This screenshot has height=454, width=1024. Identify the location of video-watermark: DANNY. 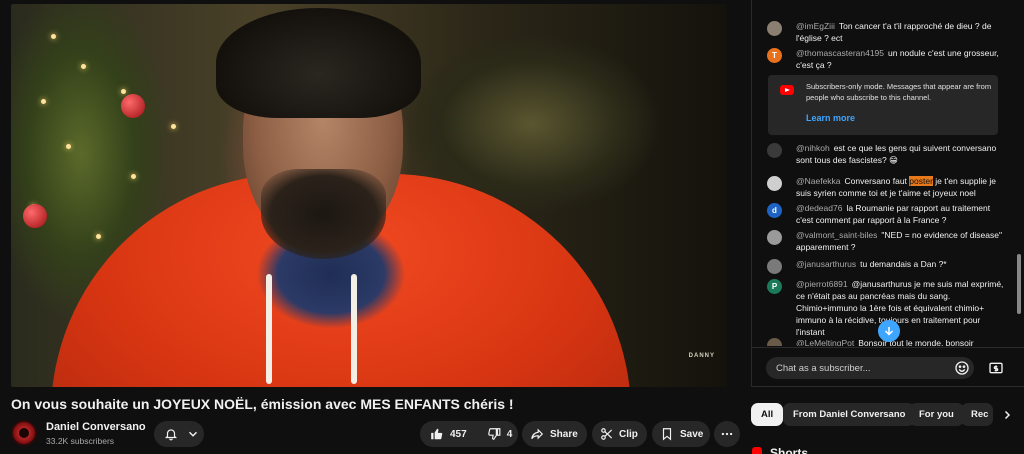
(701, 356).